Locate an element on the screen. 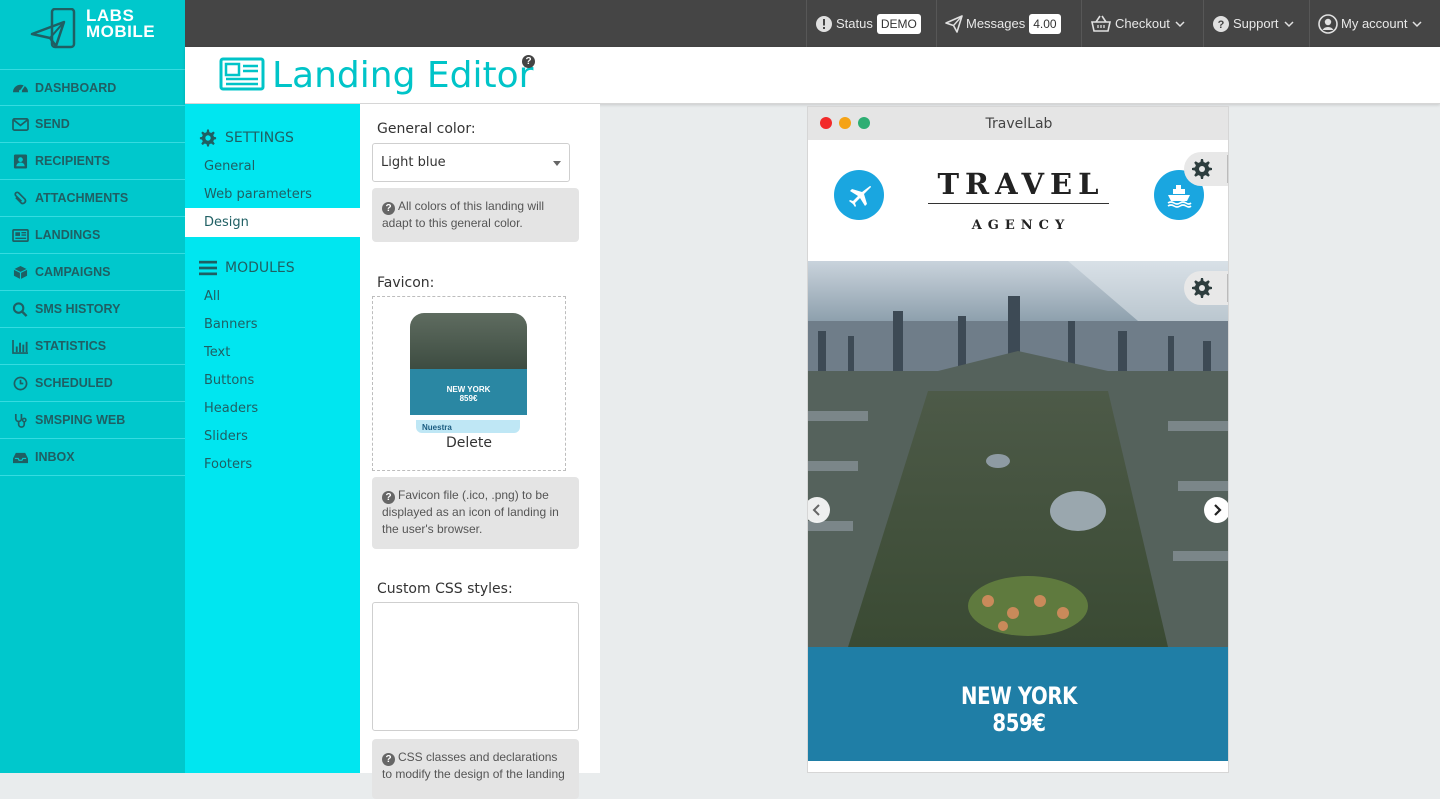  nav-item-attachments: ATTACHMENTS is located at coordinates (92, 198).